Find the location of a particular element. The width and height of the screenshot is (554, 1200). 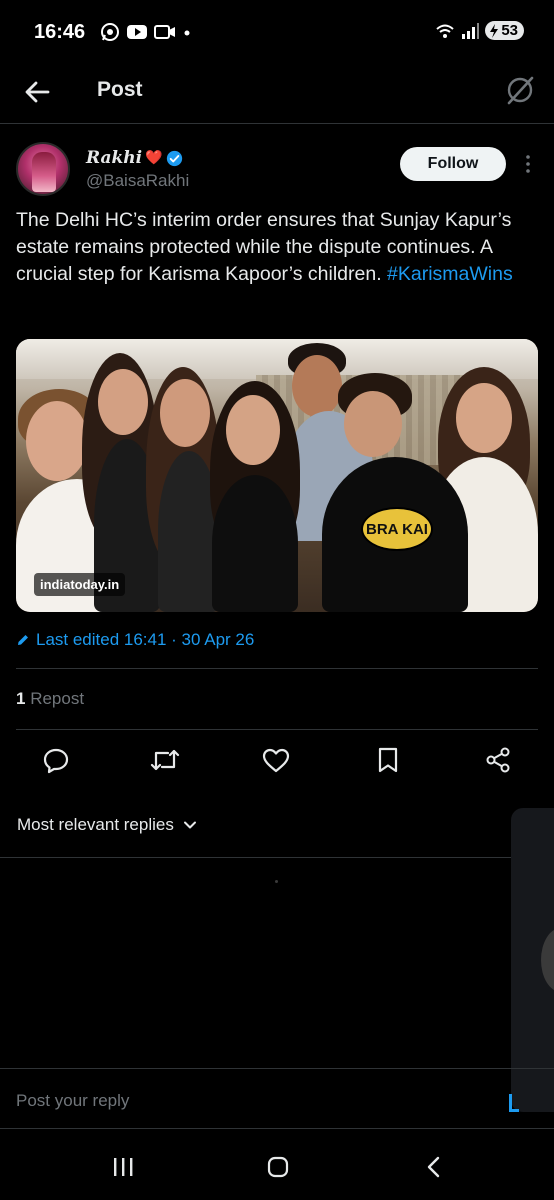

reply-composer is located at coordinates (277, 1098).